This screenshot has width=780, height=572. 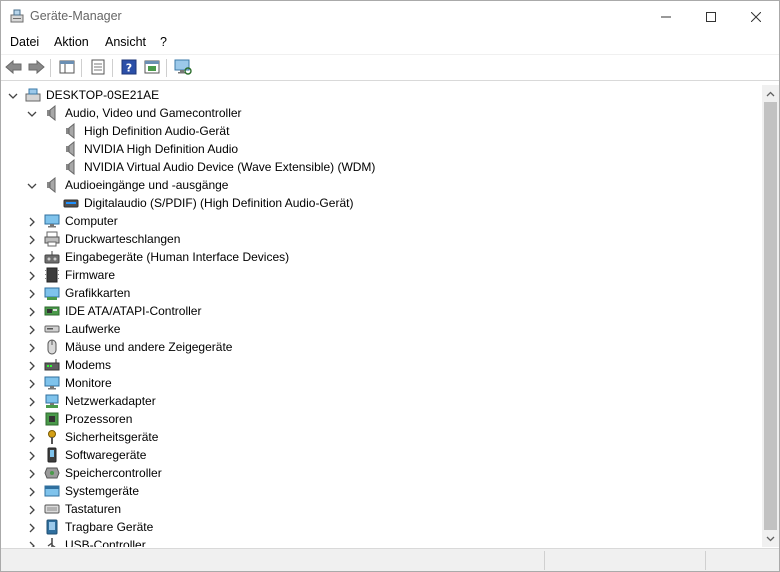 I want to click on maximize-button, so click(x=711, y=16).